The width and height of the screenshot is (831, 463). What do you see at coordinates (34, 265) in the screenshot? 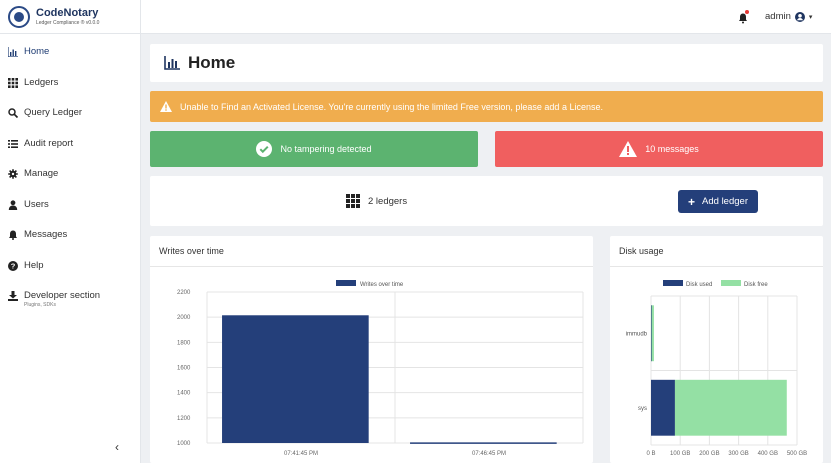
I see `sidebar-item-label: Help` at bounding box center [34, 265].